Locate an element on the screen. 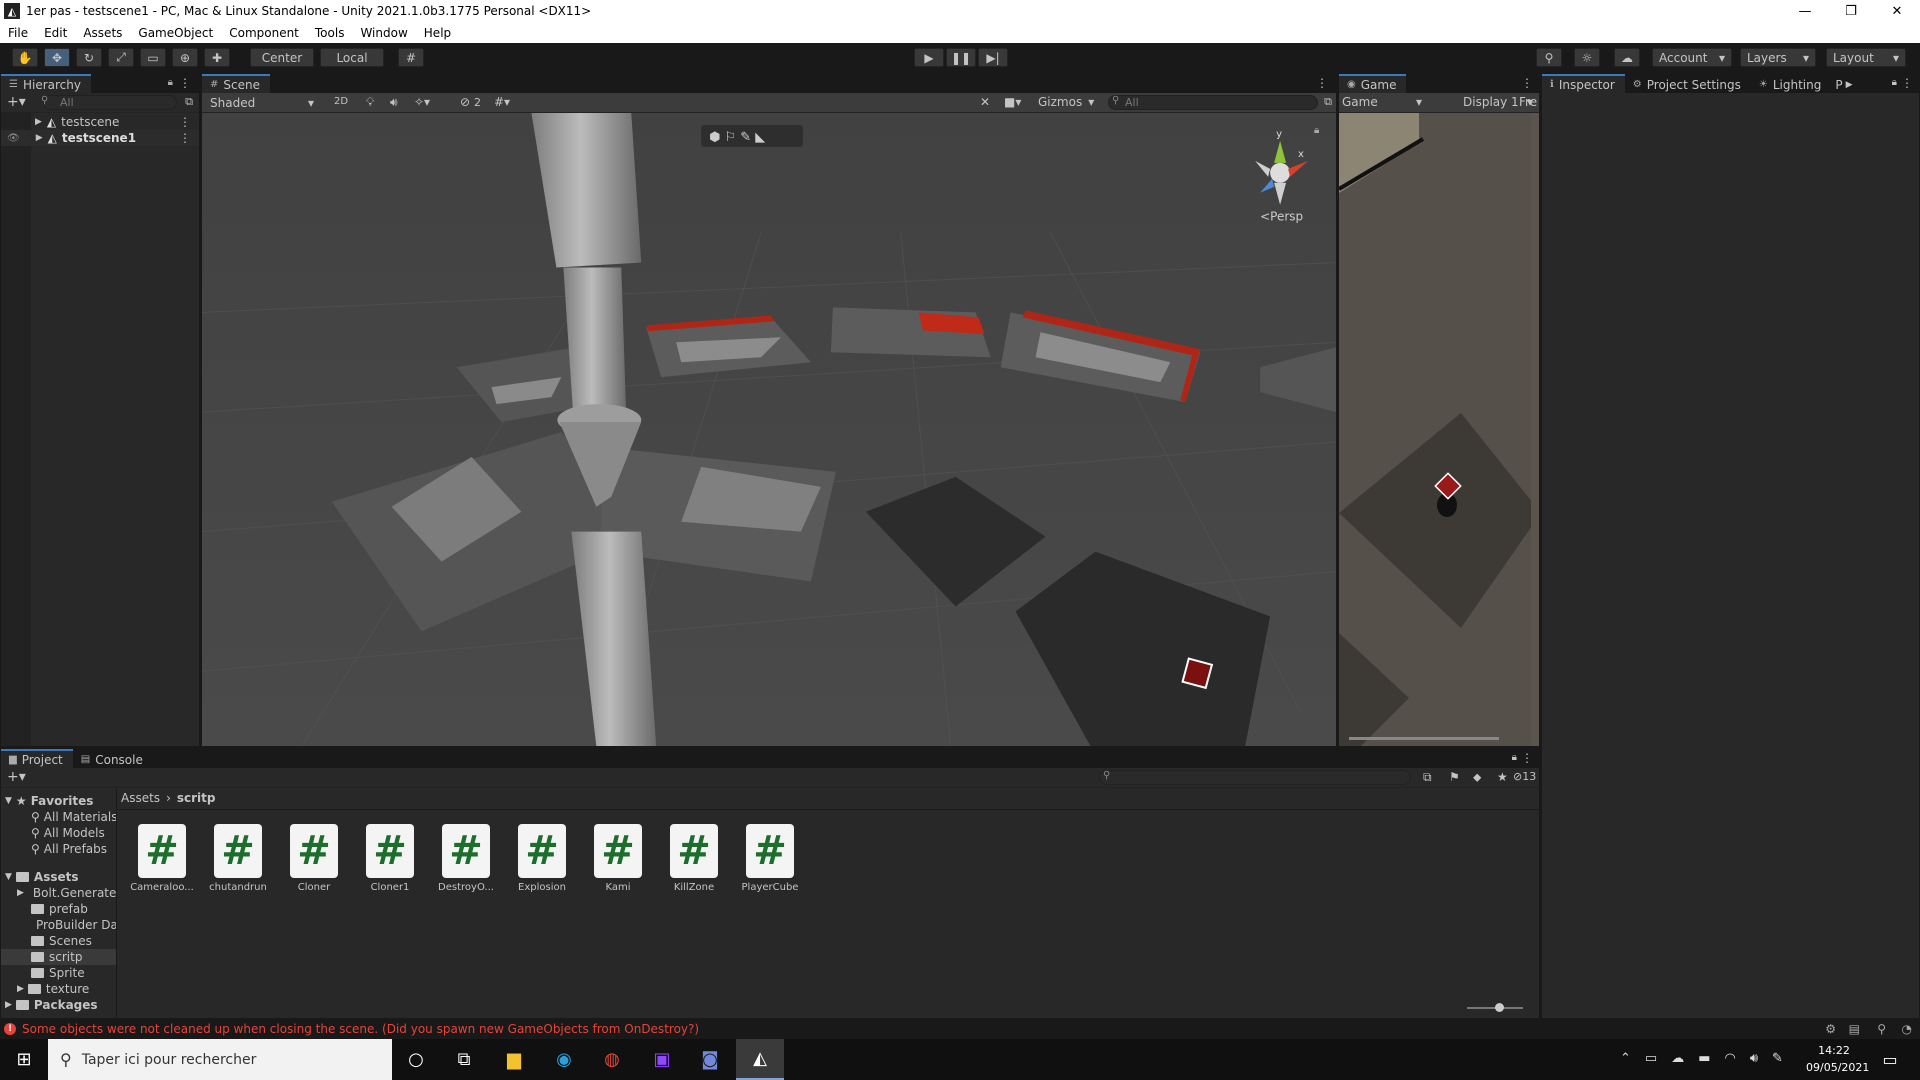 The image size is (1920, 1080). hidden-packages-count: ⊘13 is located at coordinates (1524, 776).